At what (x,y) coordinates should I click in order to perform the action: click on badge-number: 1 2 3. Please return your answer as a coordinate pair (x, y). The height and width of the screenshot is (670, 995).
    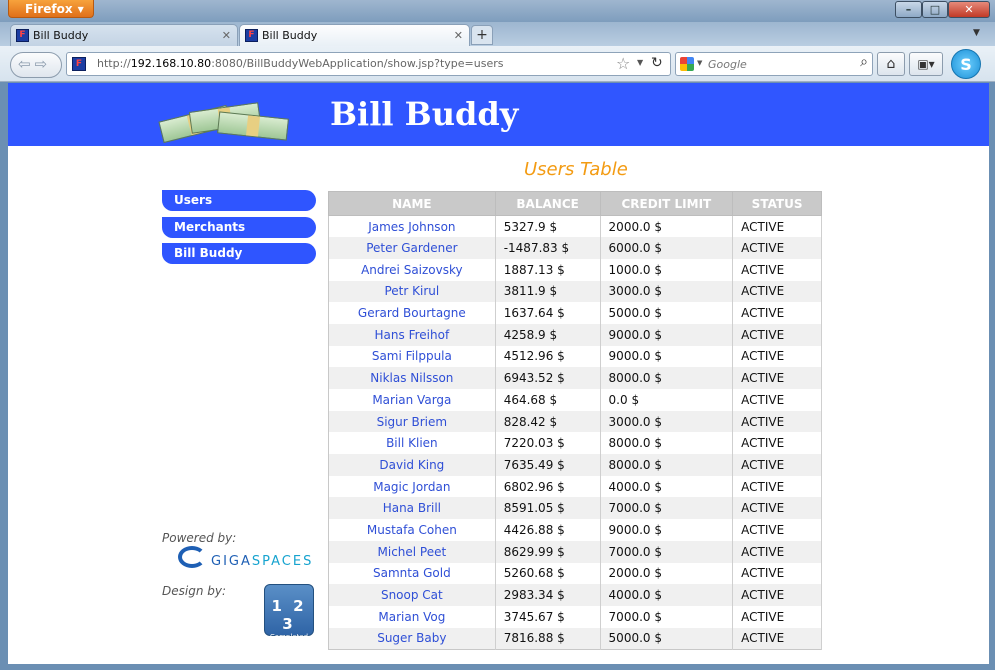
    Looking at the image, I should click on (289, 615).